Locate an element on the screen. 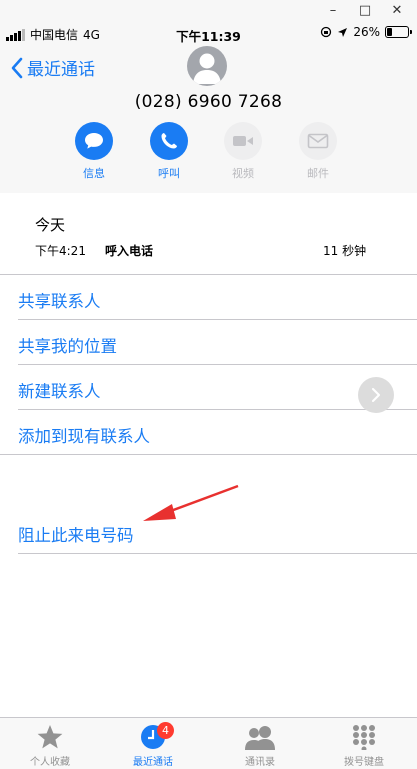 The width and height of the screenshot is (417, 769). call-duration: 11 秒钟 is located at coordinates (345, 251).